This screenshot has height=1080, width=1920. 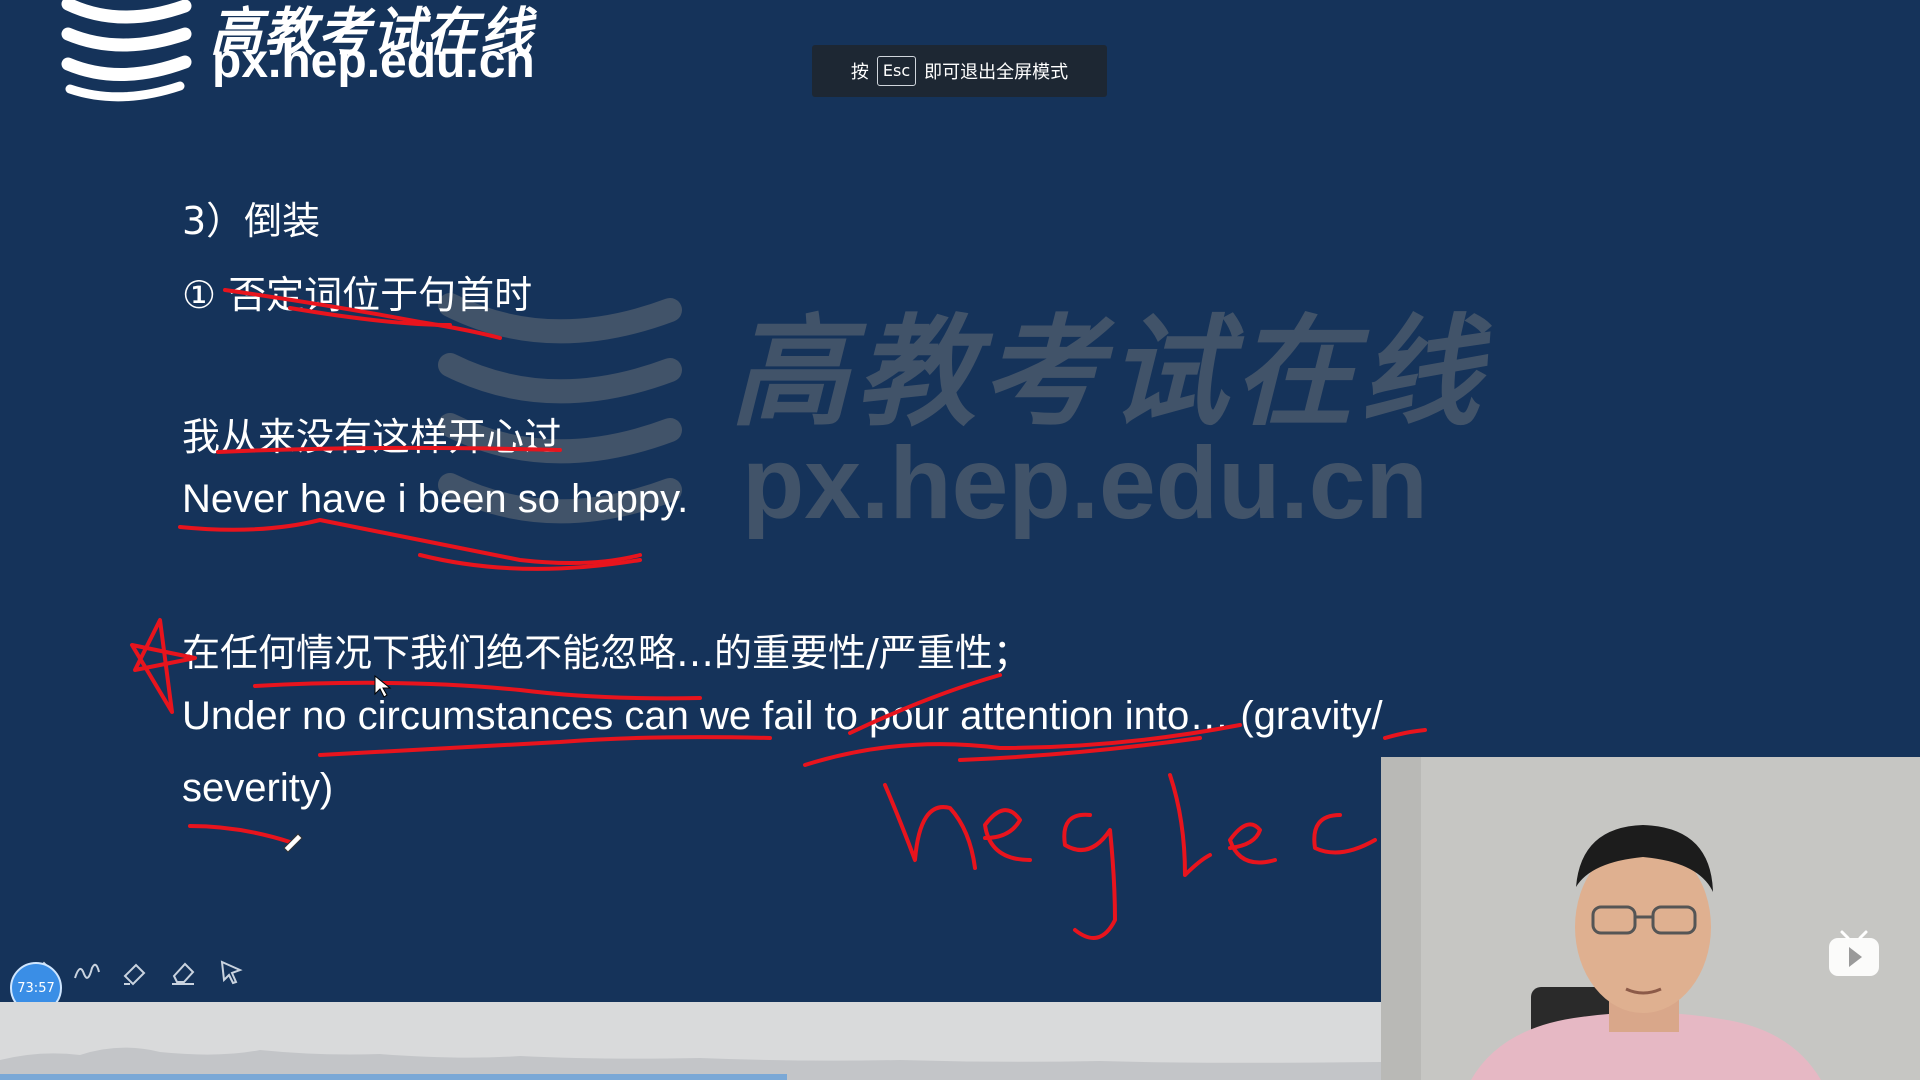 I want to click on pointer-icon, so click(x=231, y=972).